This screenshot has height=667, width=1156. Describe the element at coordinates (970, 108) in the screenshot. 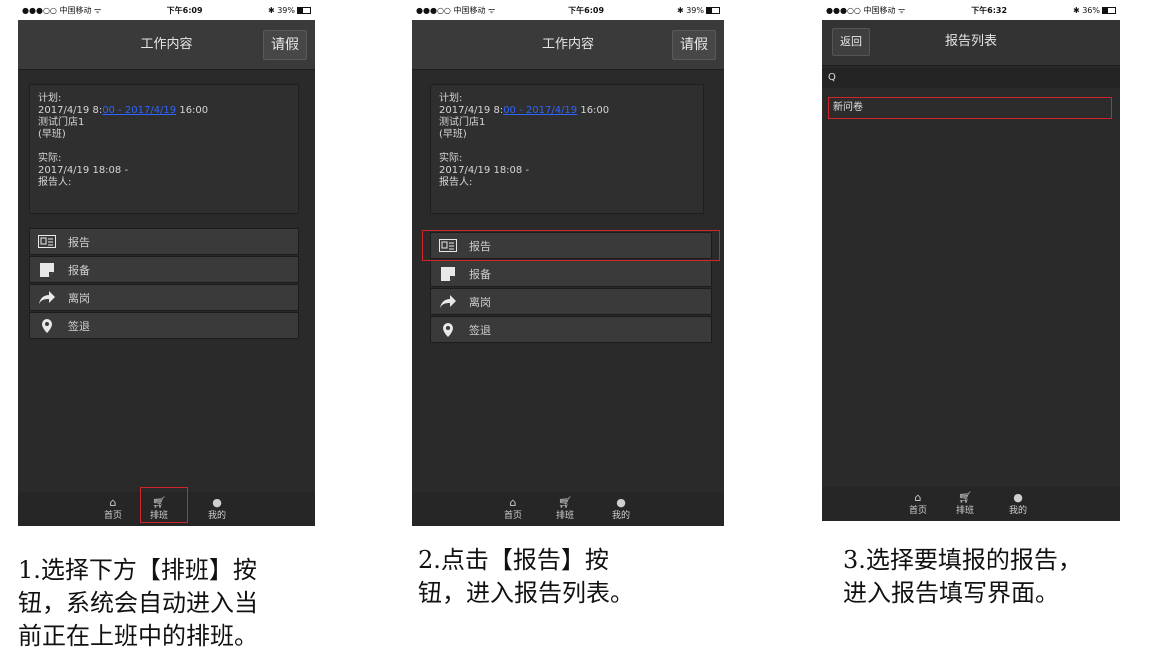

I see `report-list-item: 新问卷` at that location.